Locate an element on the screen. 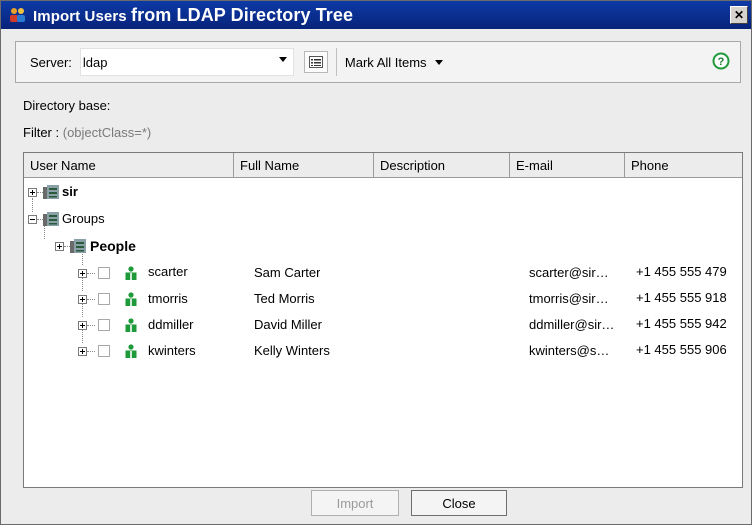 This screenshot has height=525, width=752. phone-cell: +1 455 555 479 is located at coordinates (681, 271).